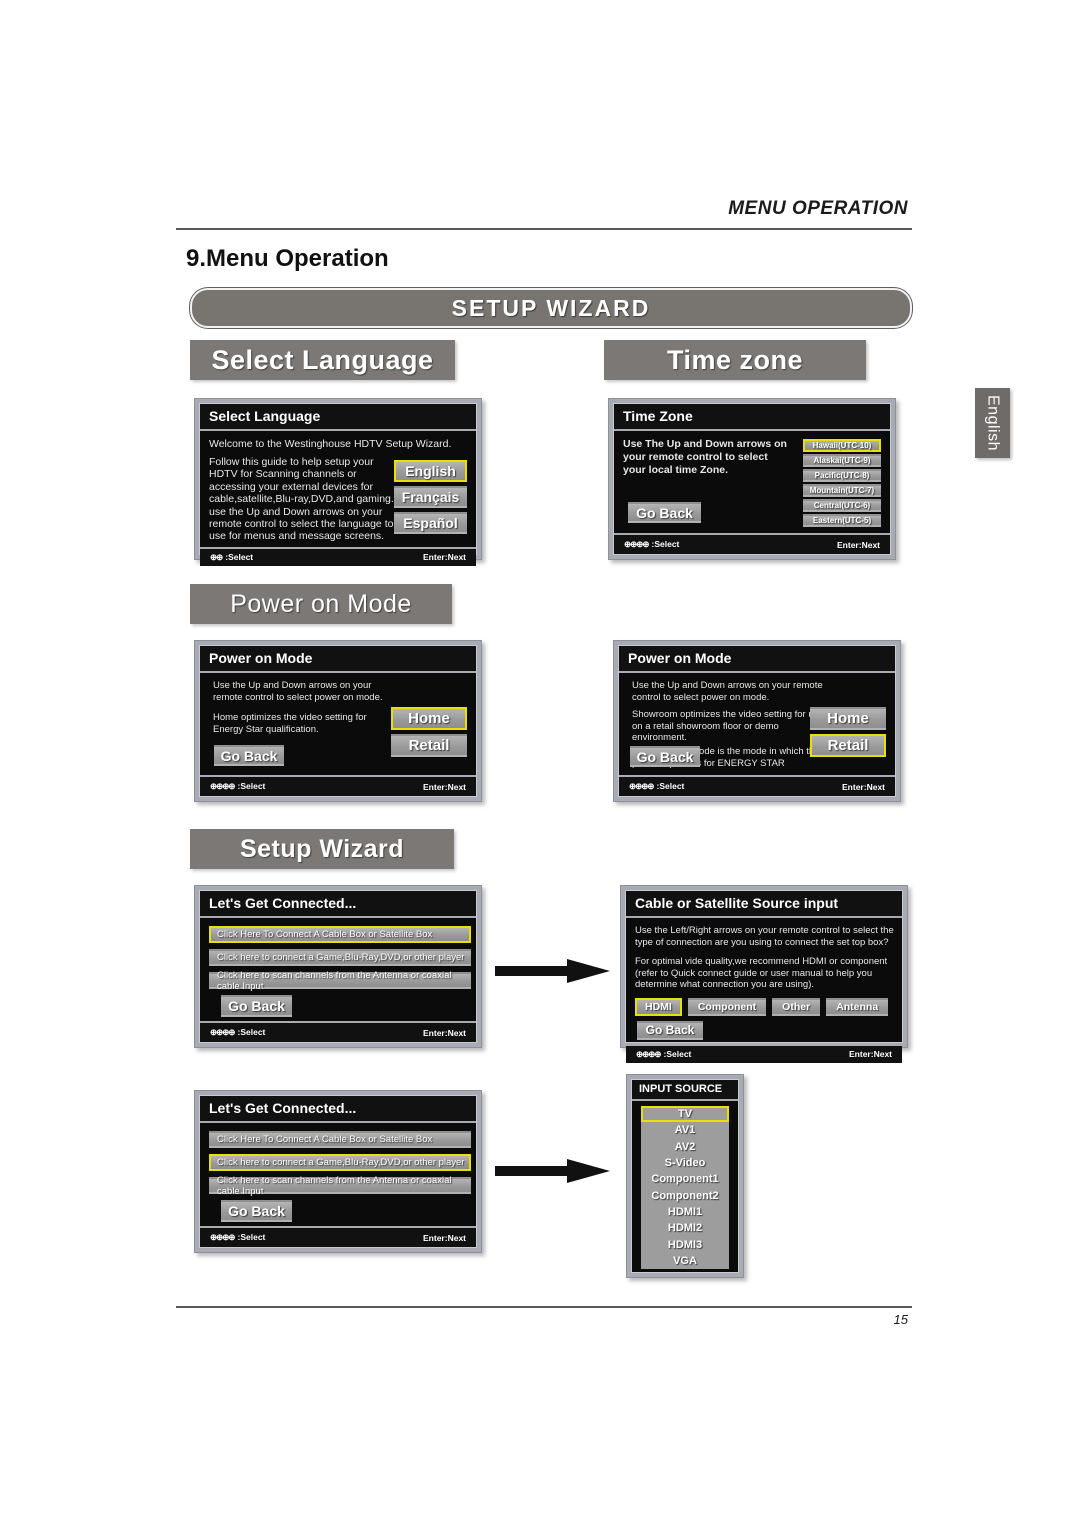  I want to click on language-side-tab-label: English, so click(993, 423).